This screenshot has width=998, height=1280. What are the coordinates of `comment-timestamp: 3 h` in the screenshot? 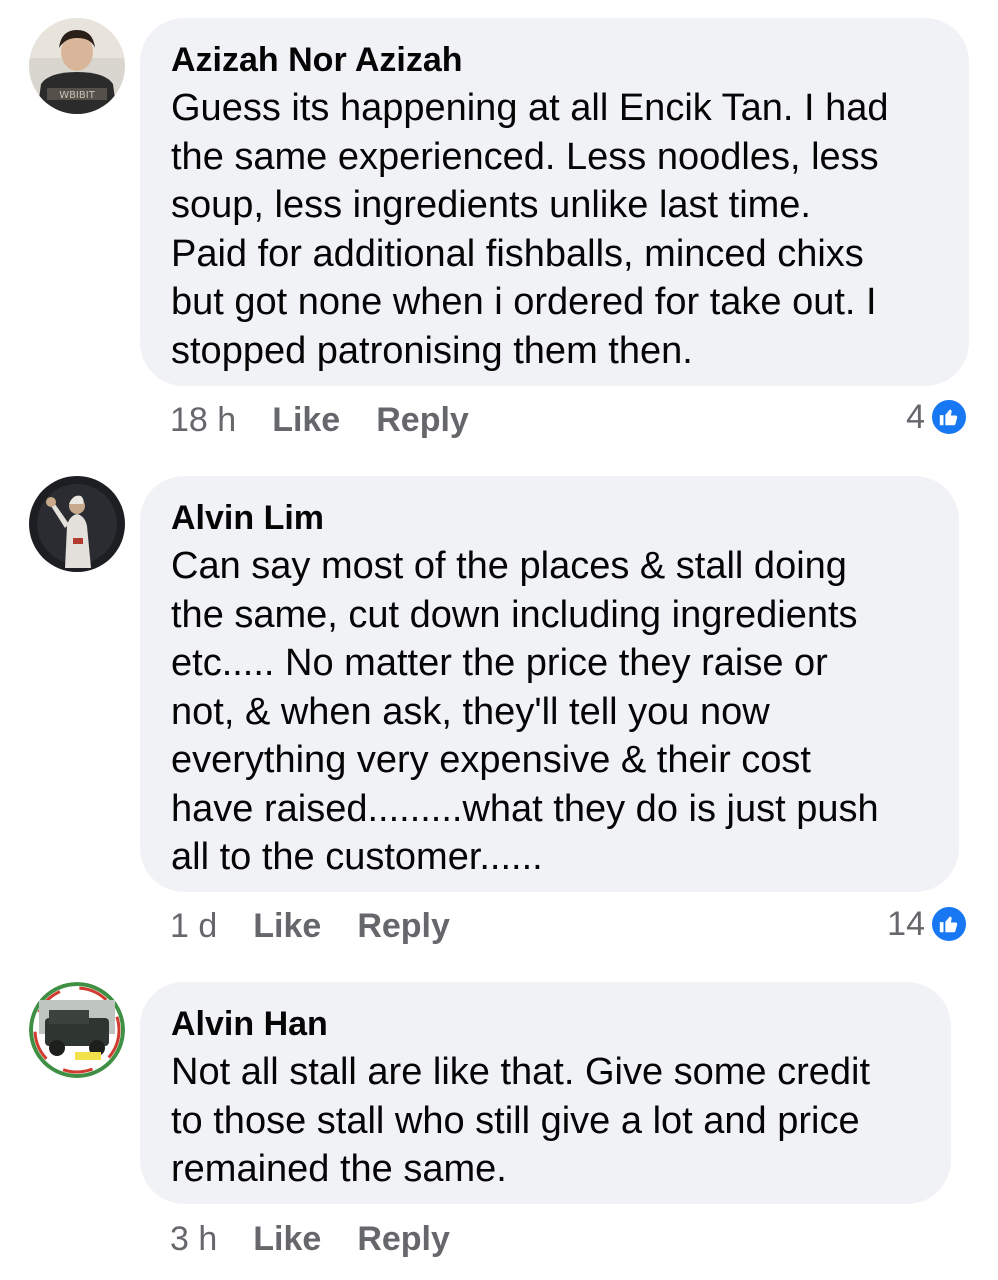 It's located at (193, 1239).